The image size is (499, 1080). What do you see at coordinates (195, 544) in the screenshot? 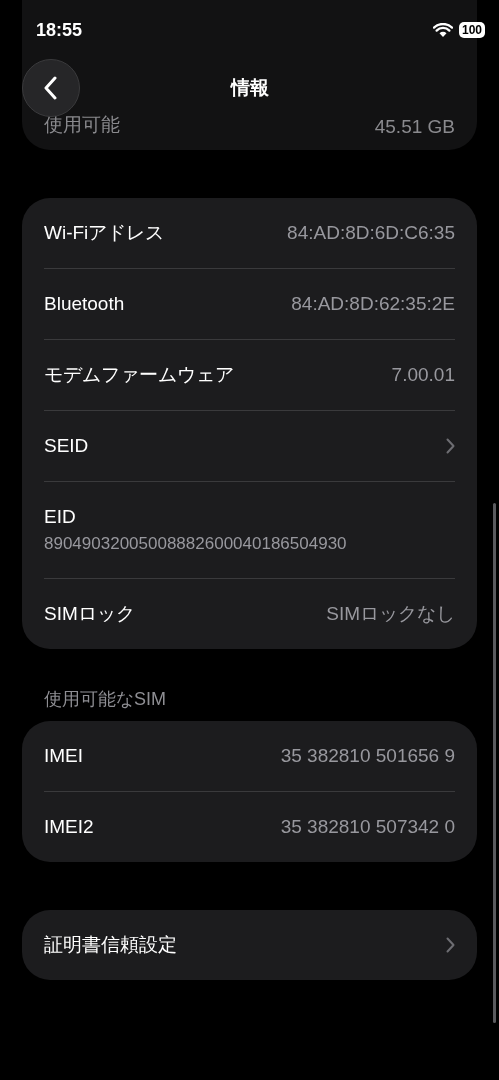
I see `row-value: 89049032005008882600040186504930` at bounding box center [195, 544].